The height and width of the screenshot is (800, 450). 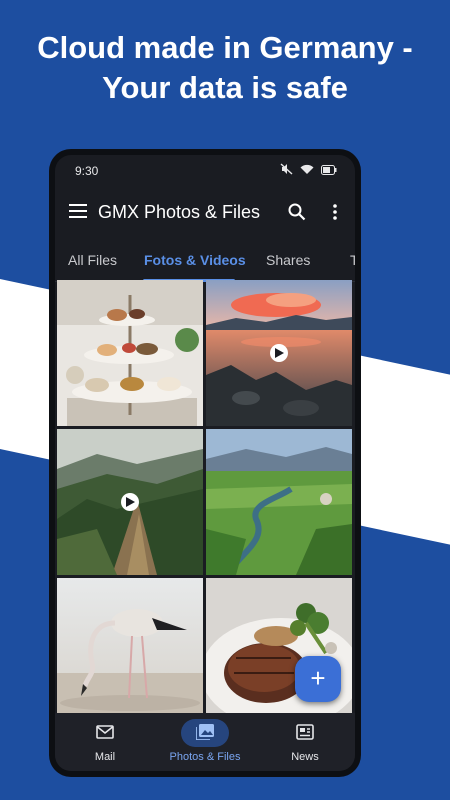 I want to click on headline-line-1: Cloud made in Germany -, so click(x=225, y=47).